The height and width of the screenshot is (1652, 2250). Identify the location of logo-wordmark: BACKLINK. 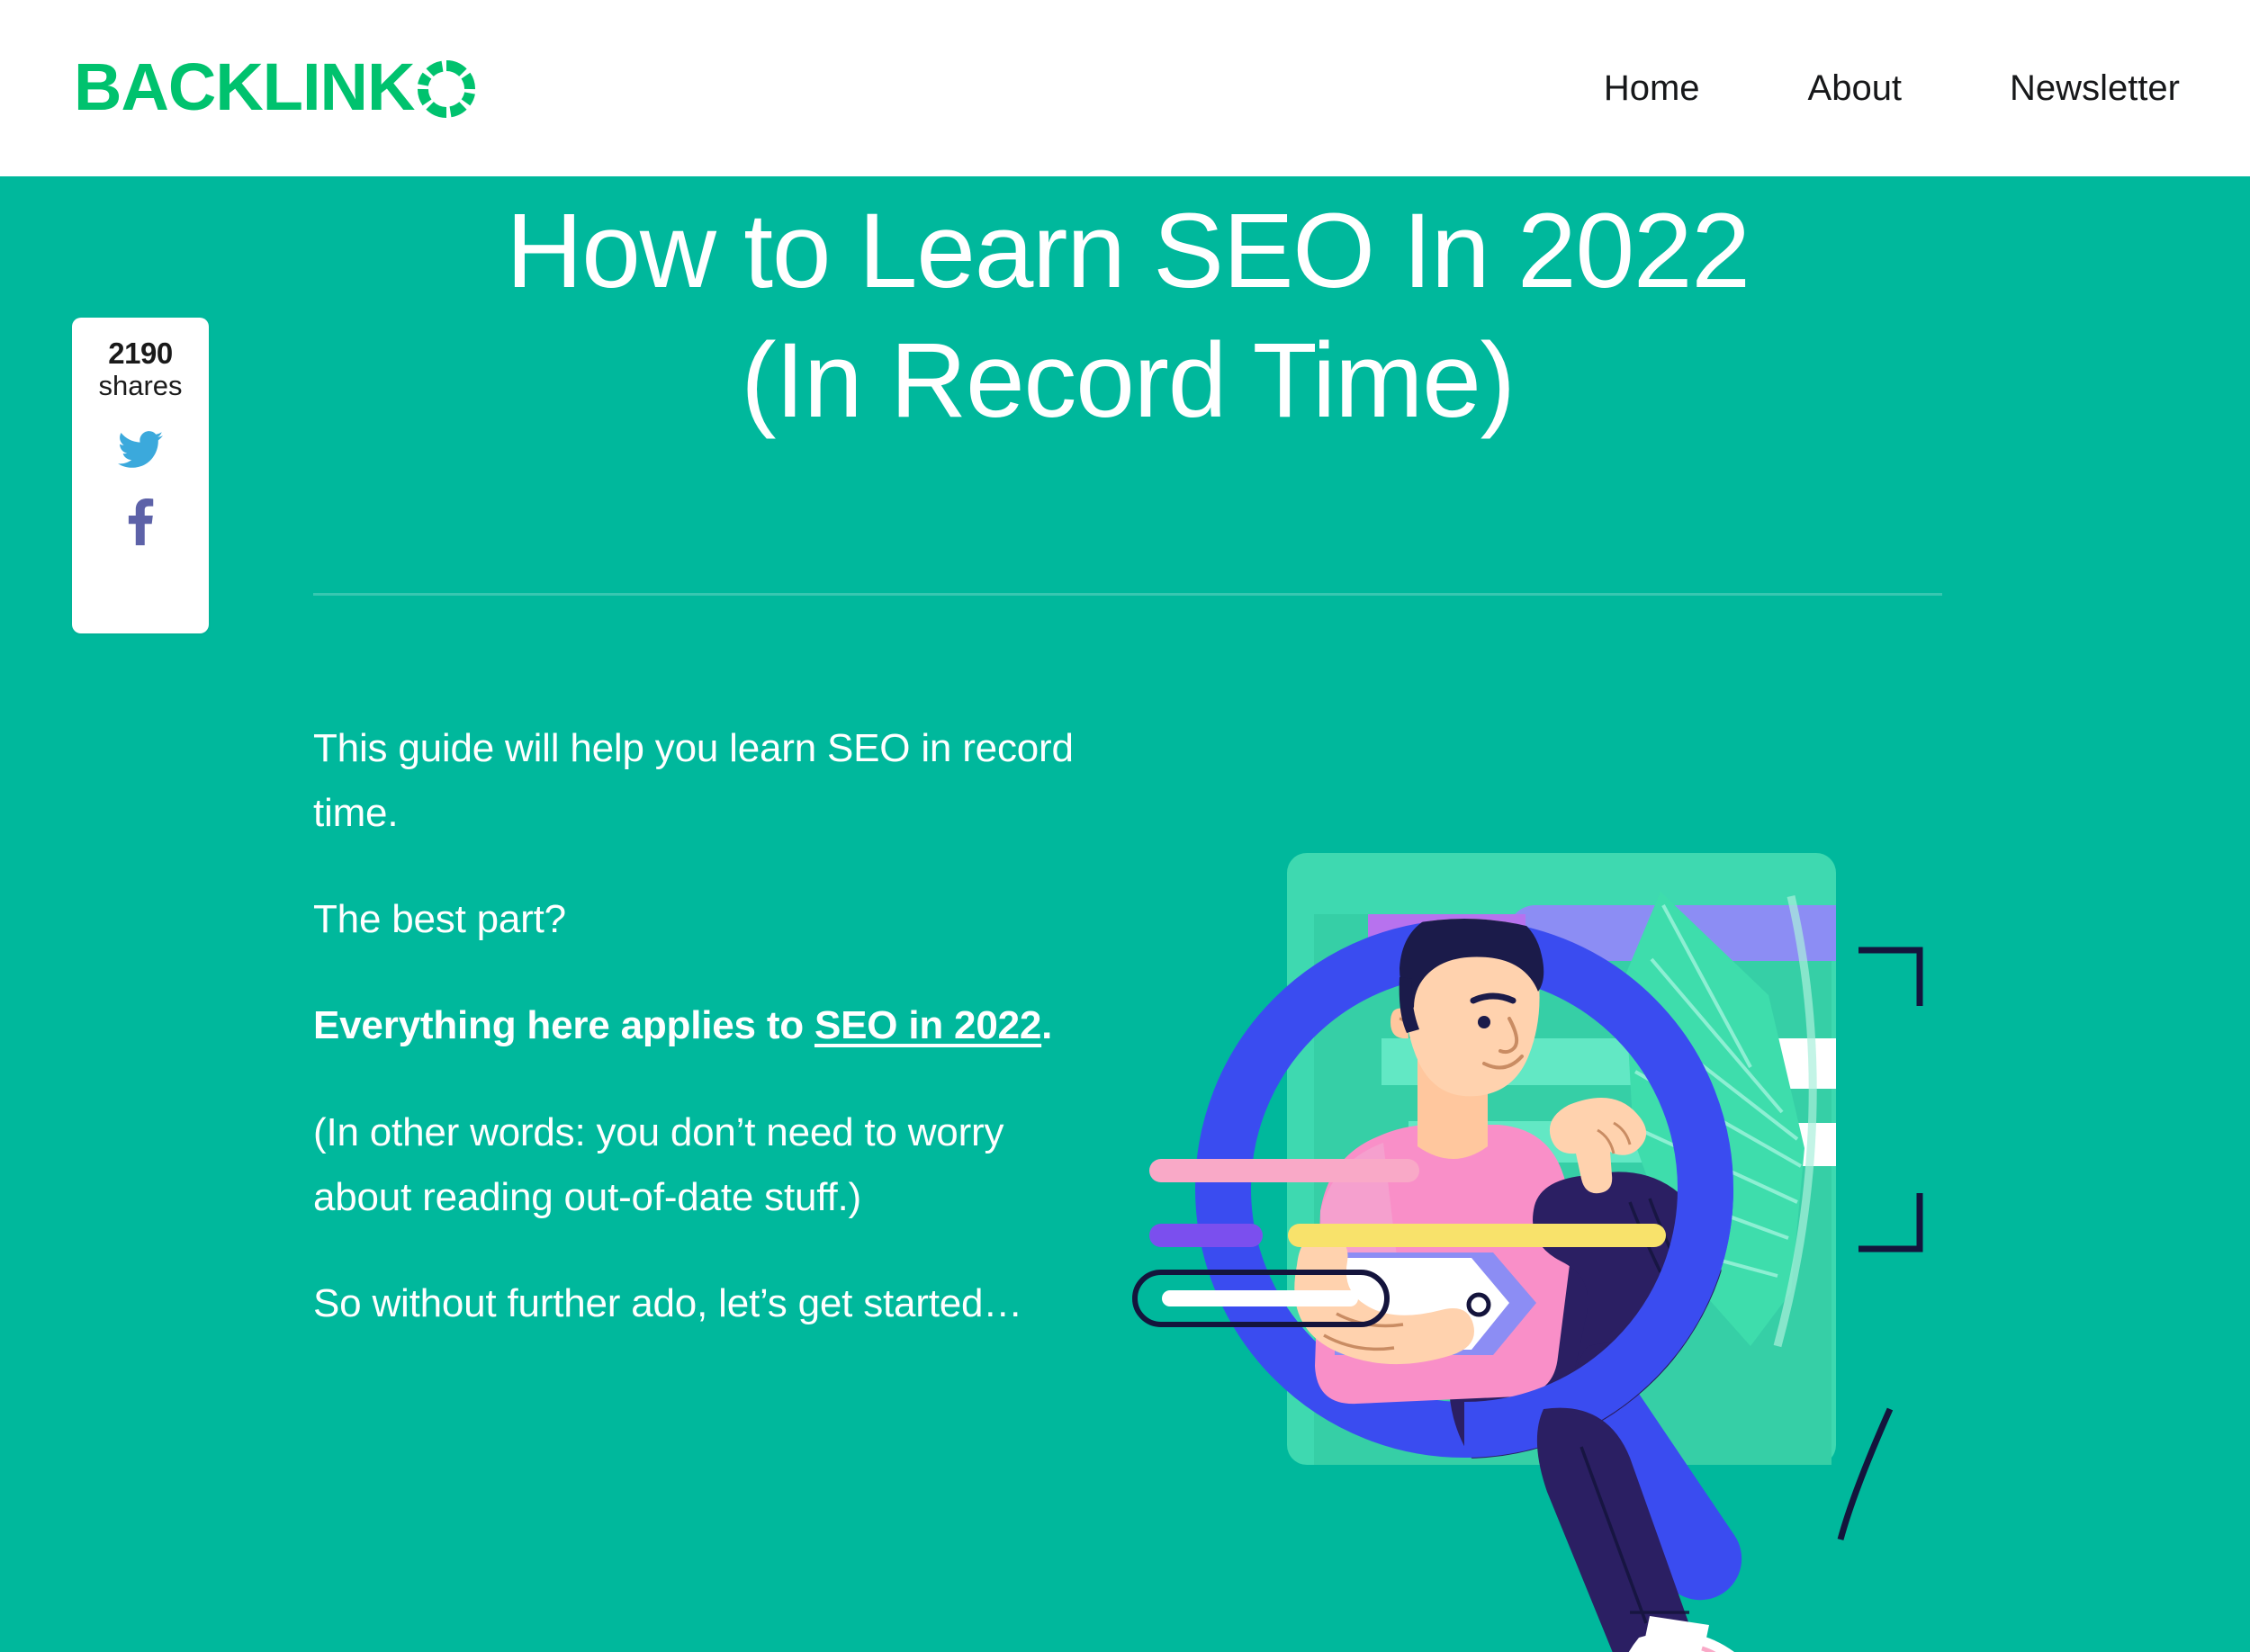
(245, 86).